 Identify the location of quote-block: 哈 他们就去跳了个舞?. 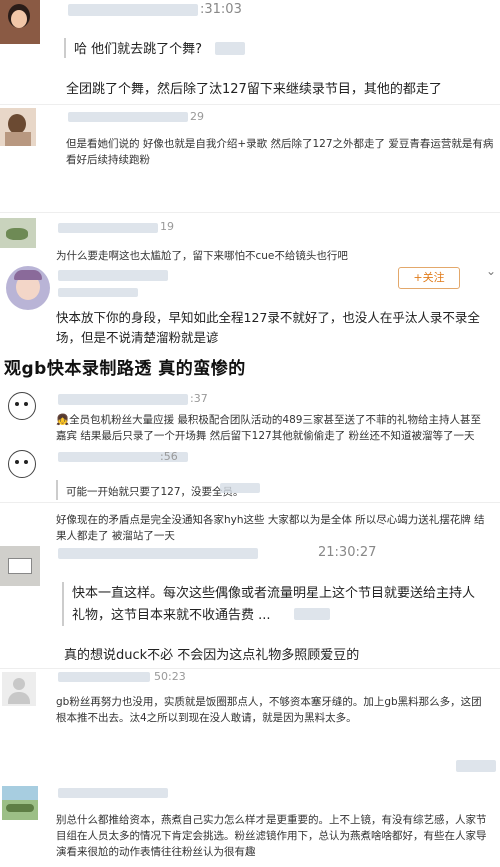
(279, 48).